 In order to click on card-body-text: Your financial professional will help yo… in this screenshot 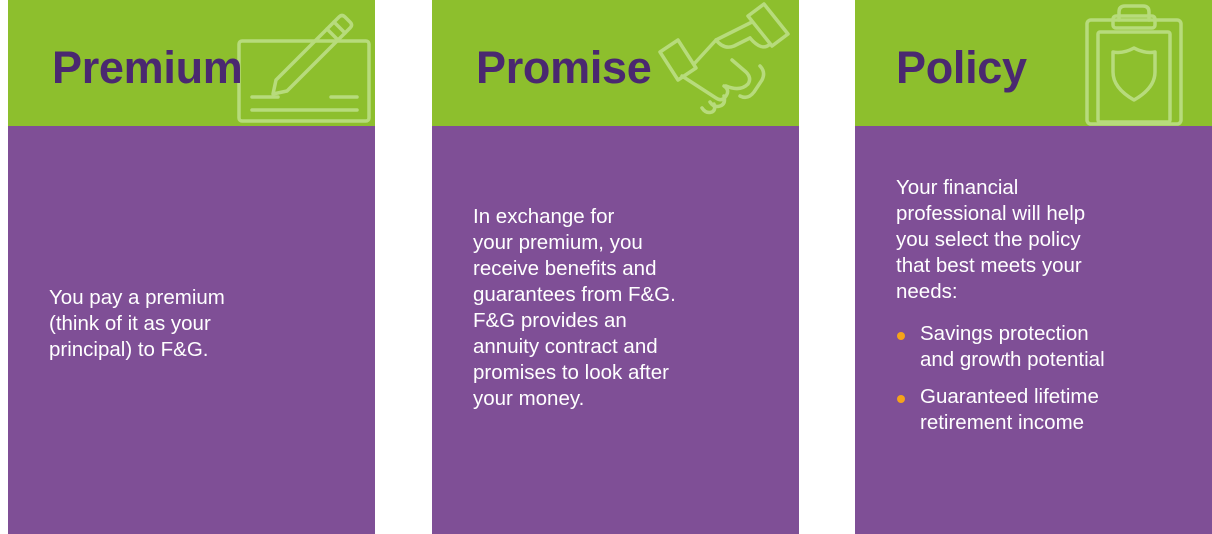, I will do `click(991, 239)`.